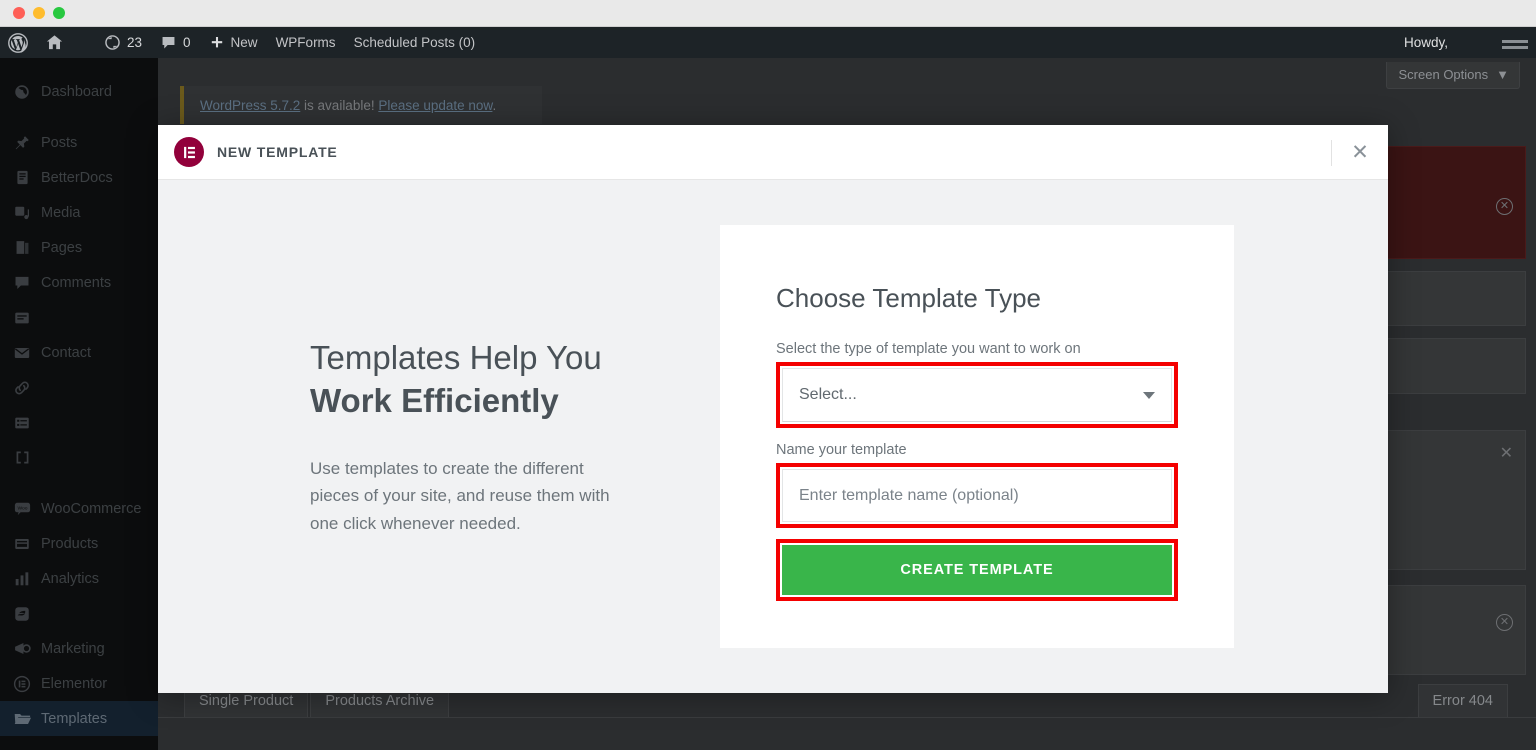  What do you see at coordinates (22, 213) in the screenshot?
I see `media-icon` at bounding box center [22, 213].